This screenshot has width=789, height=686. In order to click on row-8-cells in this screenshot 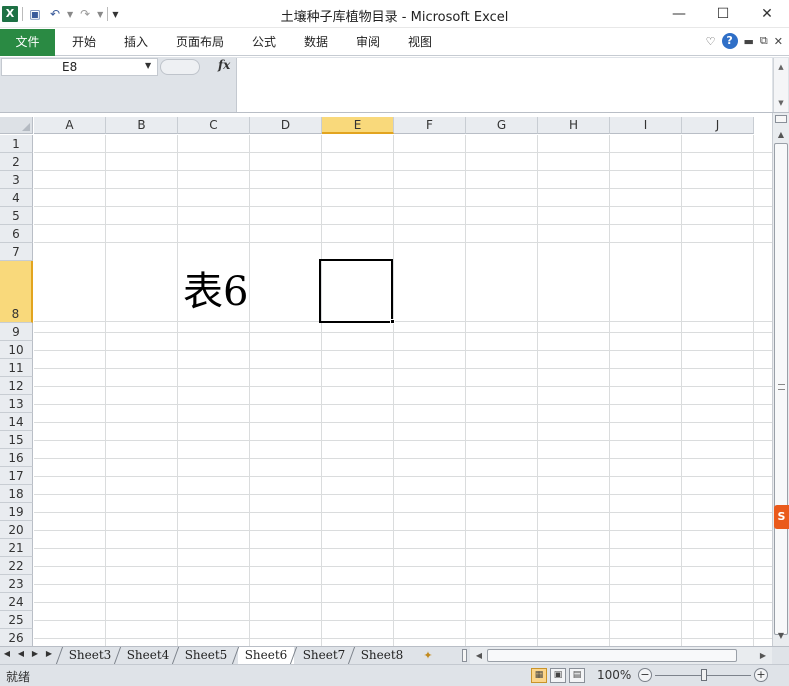, I will do `click(403, 291)`.